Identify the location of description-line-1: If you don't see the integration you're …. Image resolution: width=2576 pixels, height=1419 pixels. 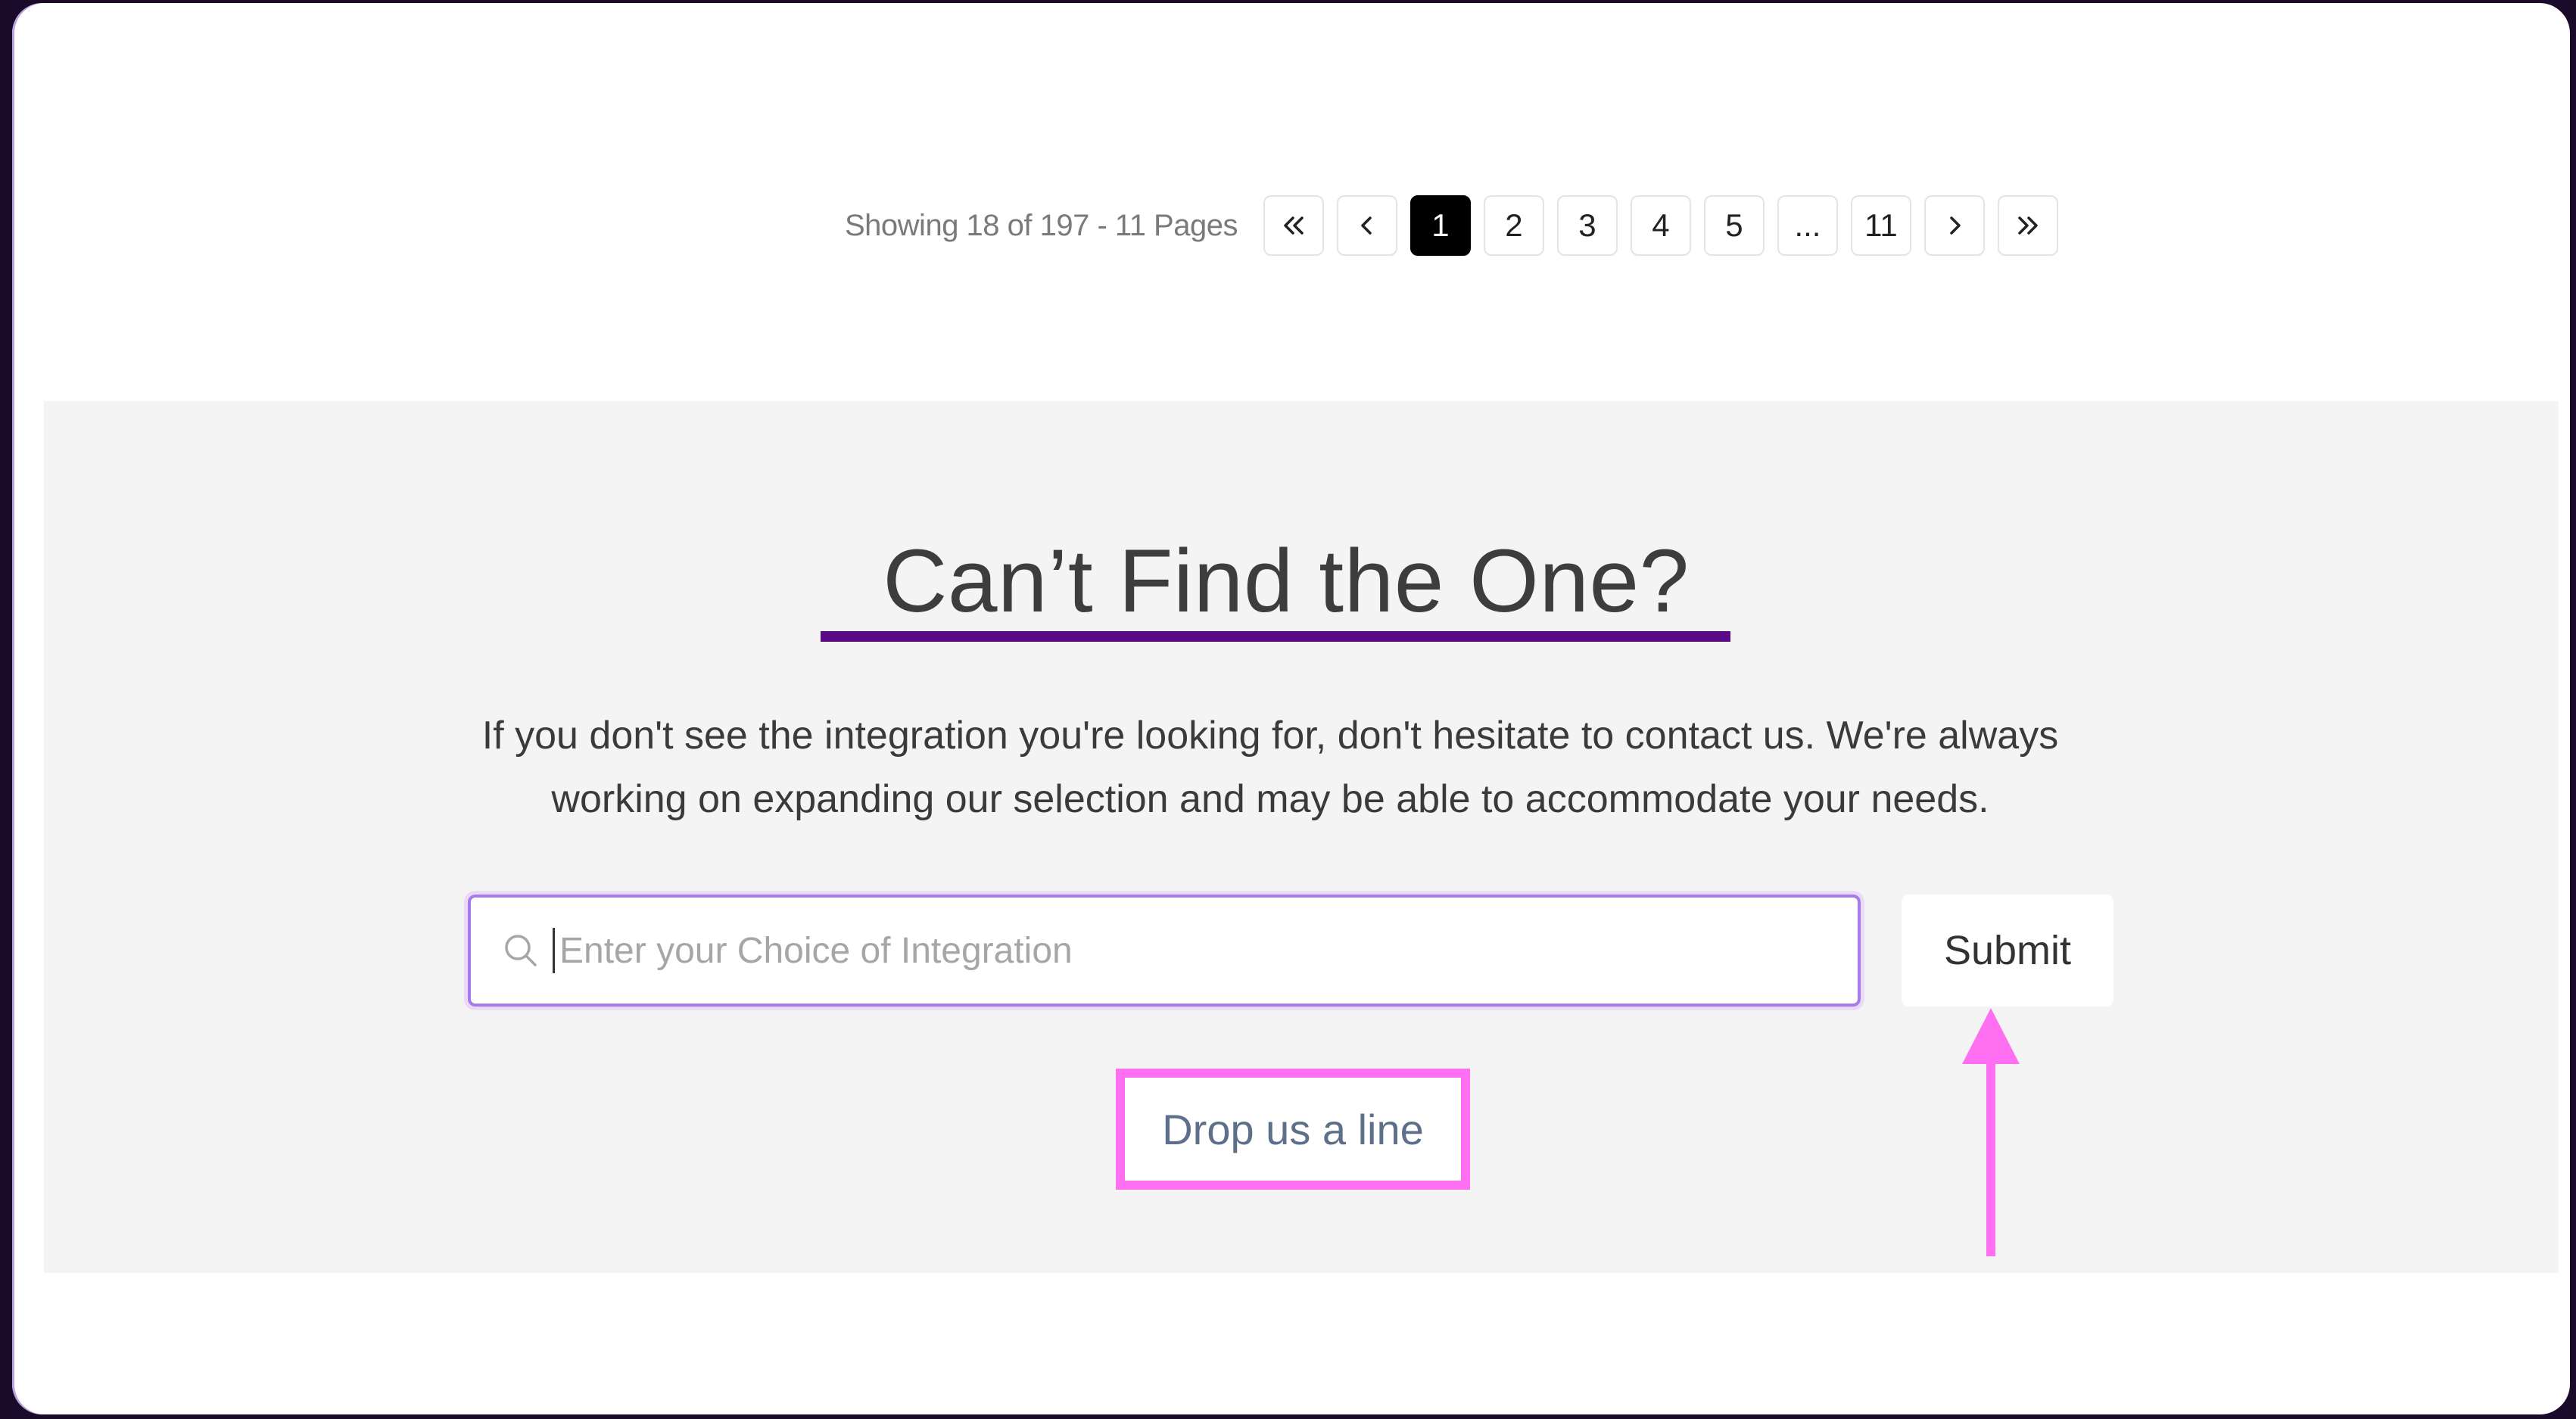
(1270, 736).